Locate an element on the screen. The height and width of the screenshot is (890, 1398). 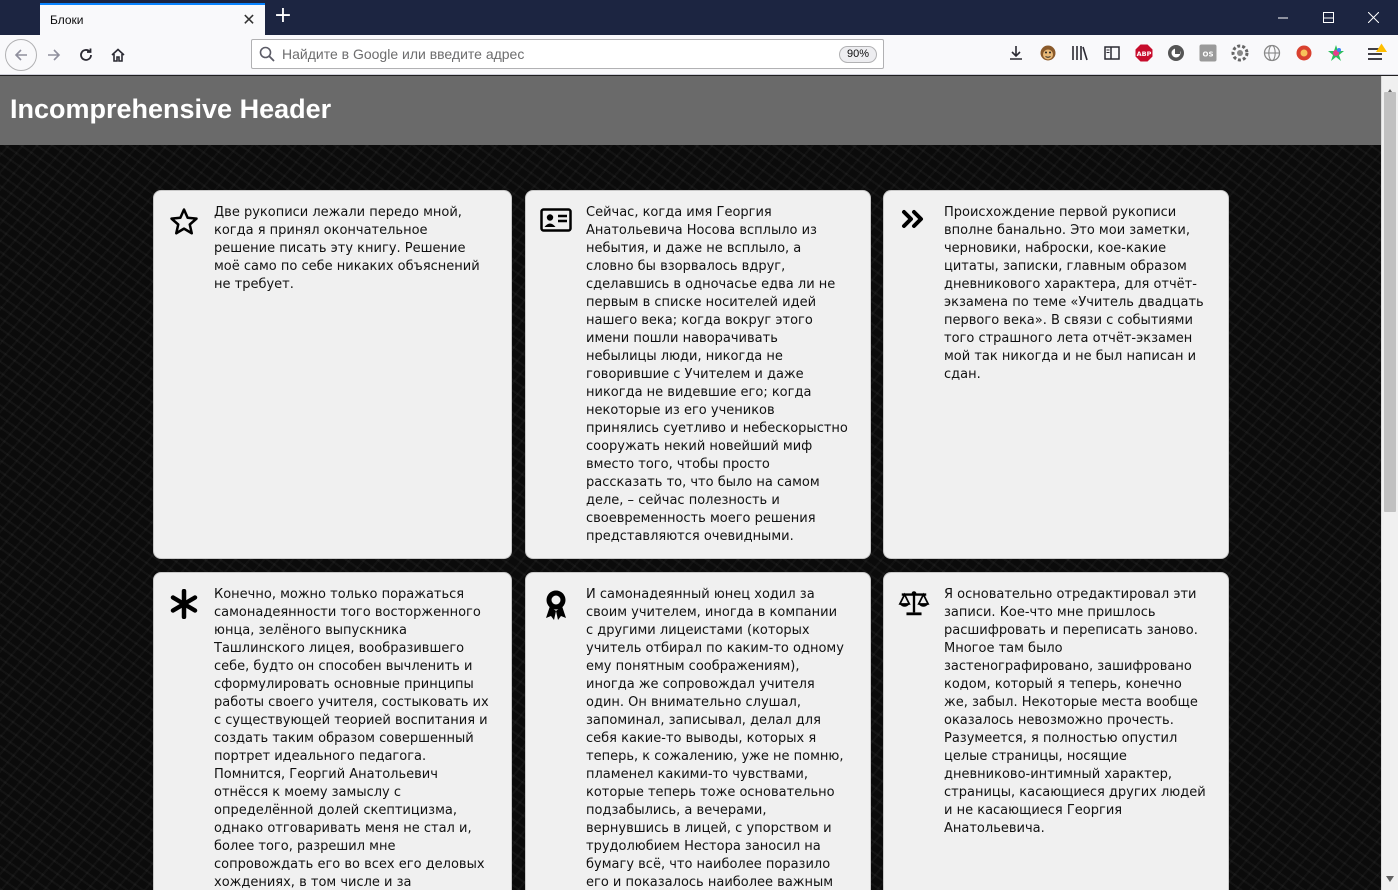
abp-label: ABP is located at coordinates (1144, 54).